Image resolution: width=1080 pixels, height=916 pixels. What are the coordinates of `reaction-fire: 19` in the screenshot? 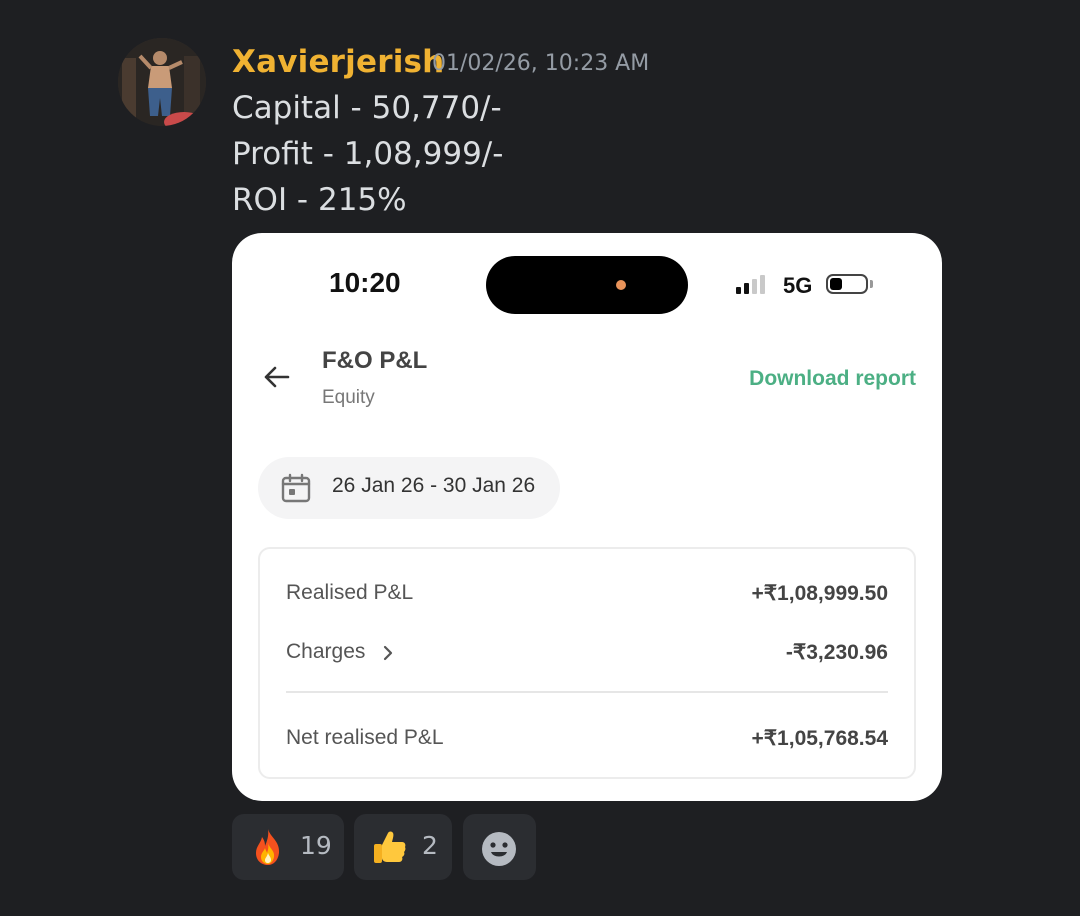 It's located at (288, 847).